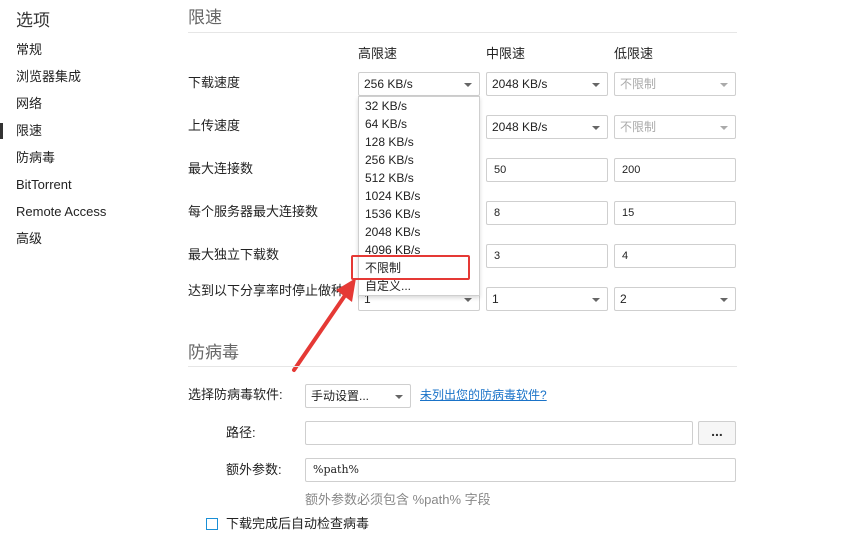 This screenshot has width=841, height=539. Describe the element at coordinates (212, 524) in the screenshot. I see `auto-scan-checkbox` at that location.